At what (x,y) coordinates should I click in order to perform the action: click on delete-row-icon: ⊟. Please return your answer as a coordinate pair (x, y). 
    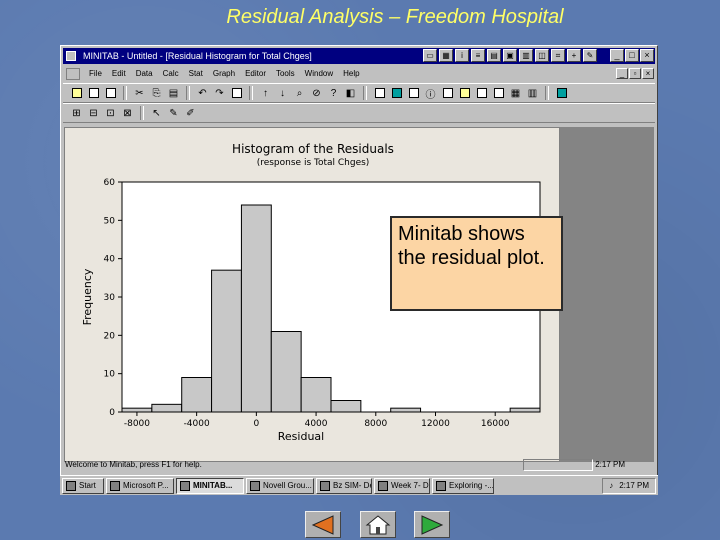
    Looking at the image, I should click on (93, 113).